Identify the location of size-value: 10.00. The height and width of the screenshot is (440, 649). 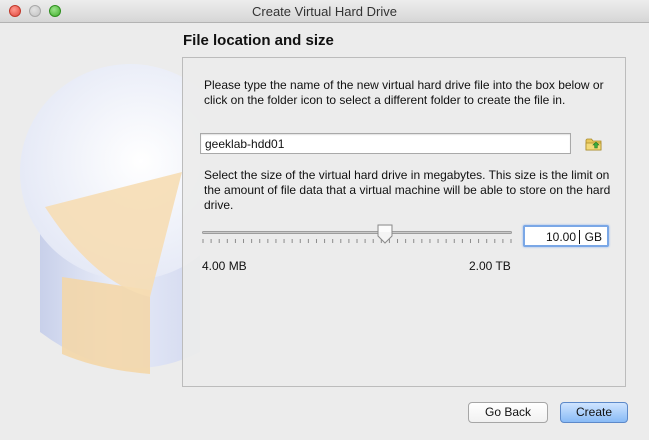
(560, 237).